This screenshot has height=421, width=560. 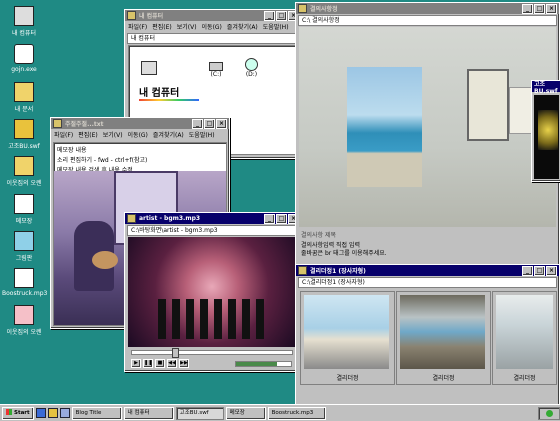 What do you see at coordinates (105, 260) in the screenshot?
I see `guitar-shape` at bounding box center [105, 260].